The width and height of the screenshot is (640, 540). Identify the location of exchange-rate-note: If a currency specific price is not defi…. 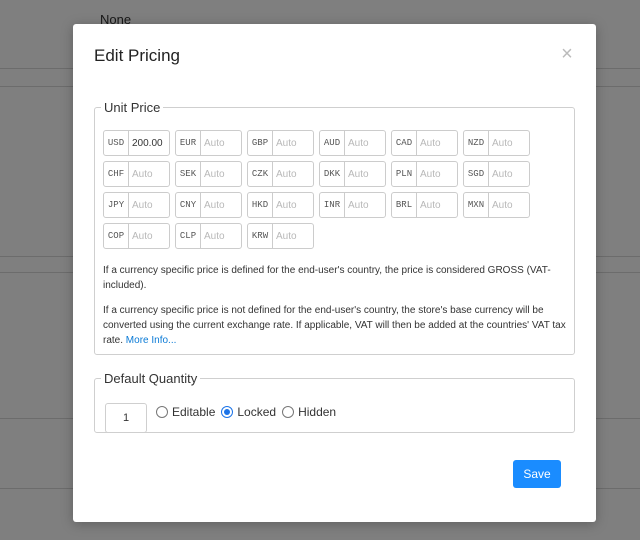
(335, 325).